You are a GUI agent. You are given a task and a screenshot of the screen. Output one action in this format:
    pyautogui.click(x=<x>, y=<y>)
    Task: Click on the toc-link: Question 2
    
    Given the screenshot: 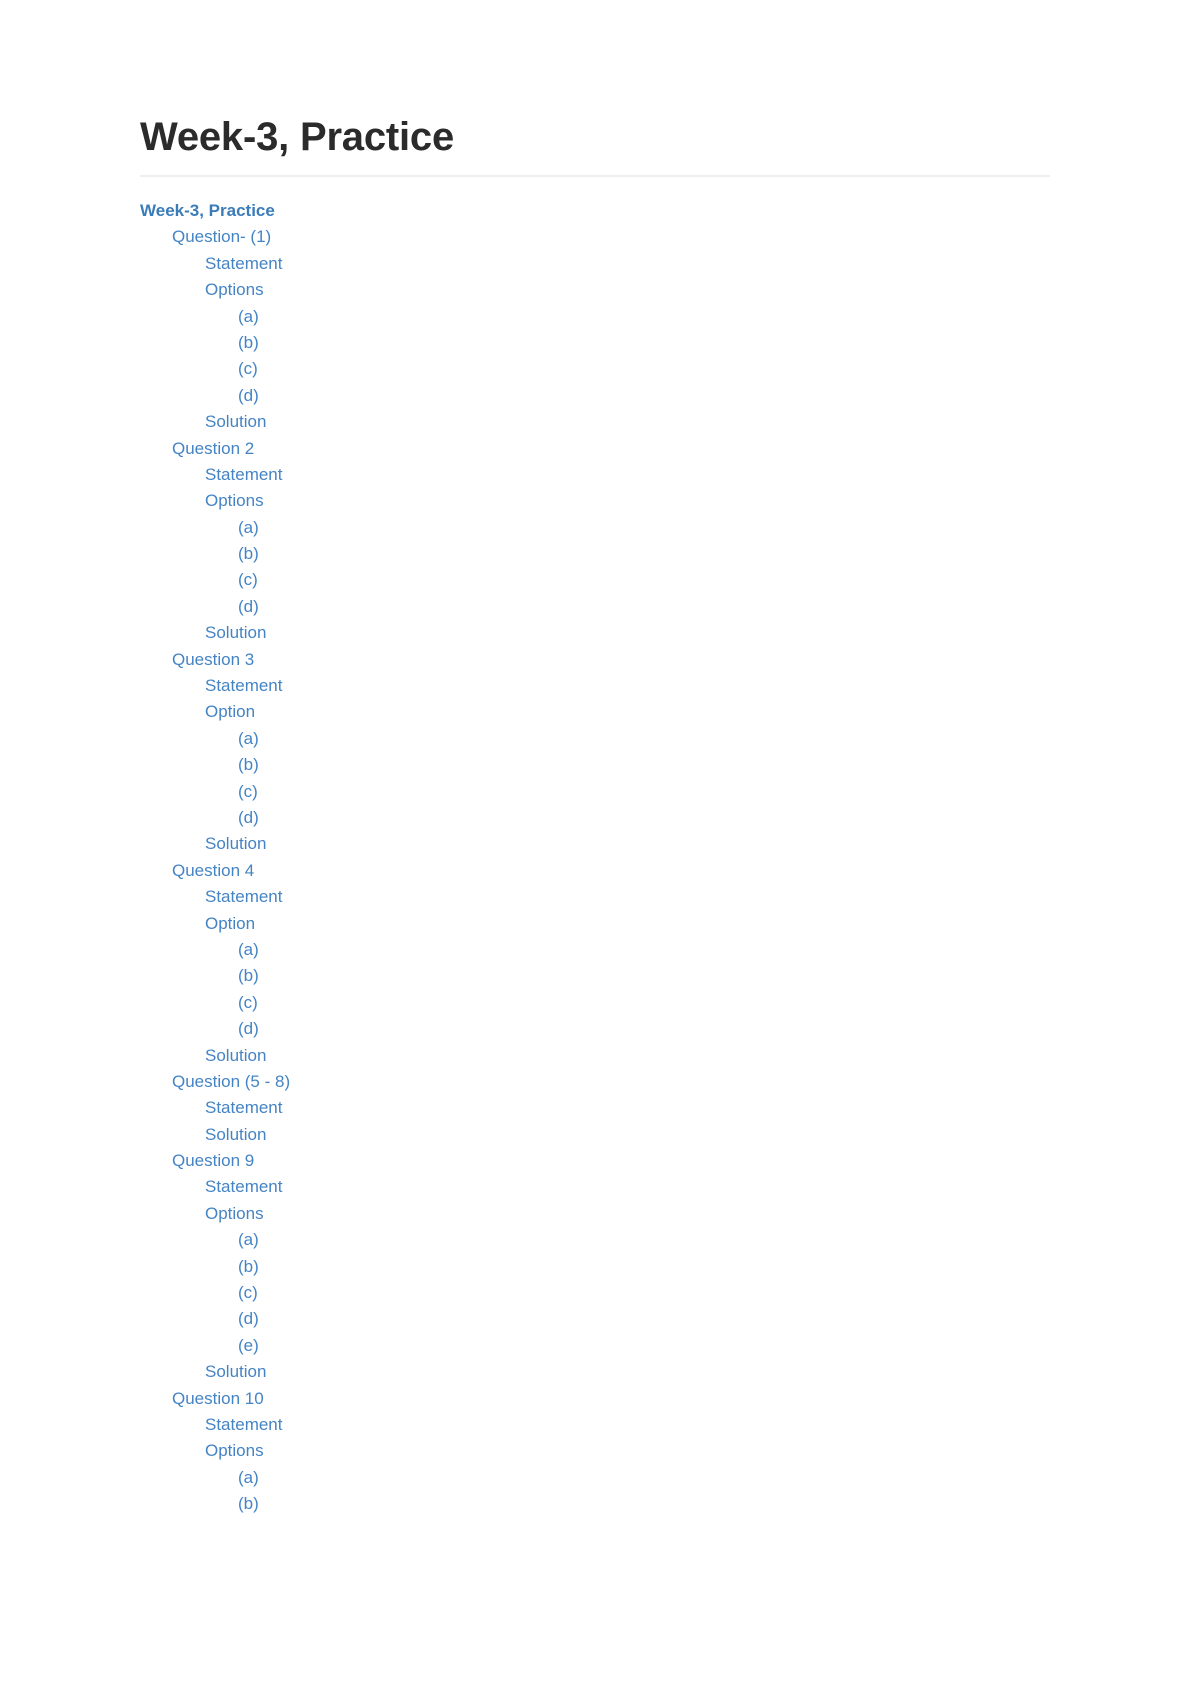 What is the action you would take?
    pyautogui.click(x=213, y=449)
    